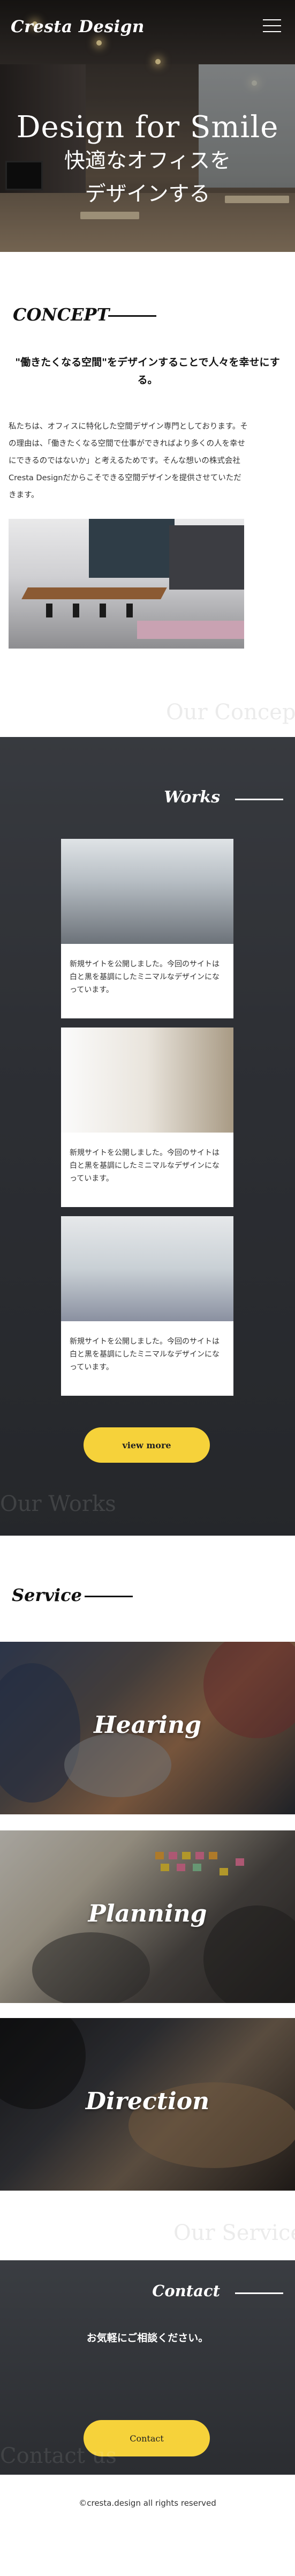 This screenshot has width=295, height=2576. Describe the element at coordinates (147, 371) in the screenshot. I see `concept-lead: "働きたくなる空間"をデザインすることで人々を幸せにする。` at that location.